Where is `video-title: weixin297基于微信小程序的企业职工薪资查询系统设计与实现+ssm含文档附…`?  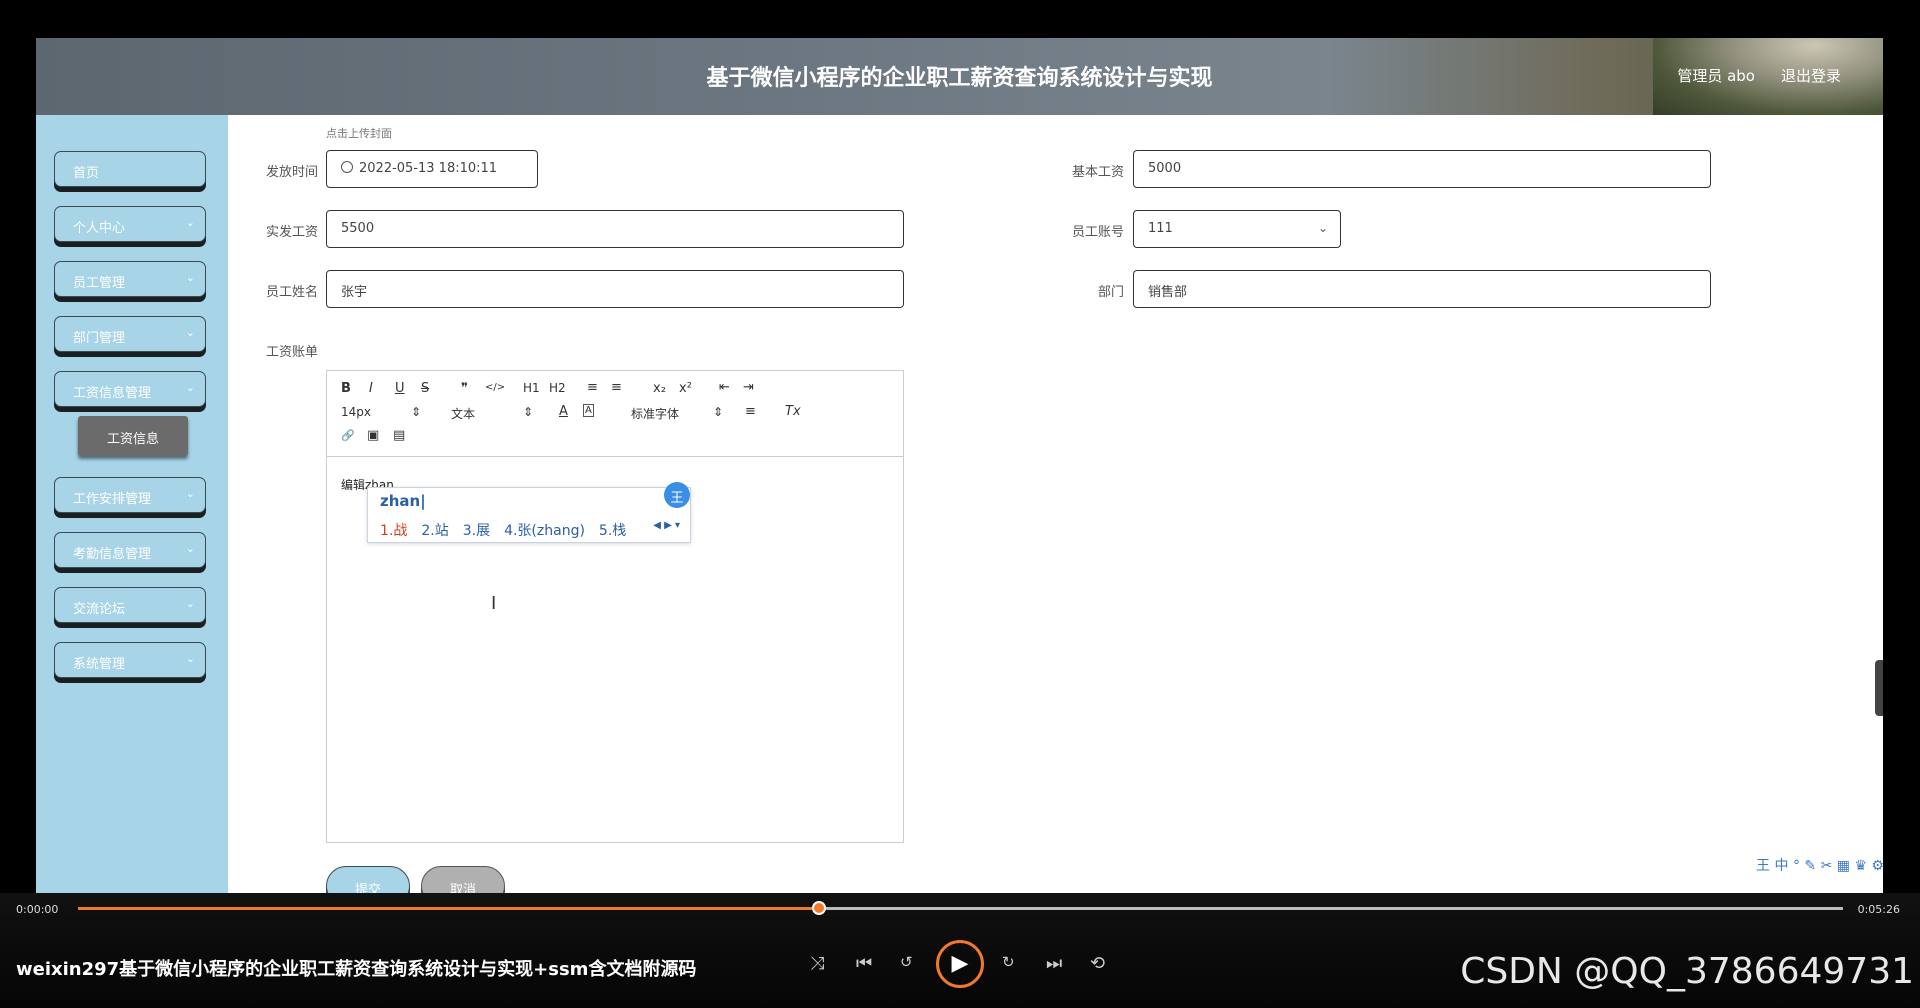
video-title: weixin297基于微信小程序的企业职工薪资查询系统设计与实现+ssm含文档附… is located at coordinates (356, 969).